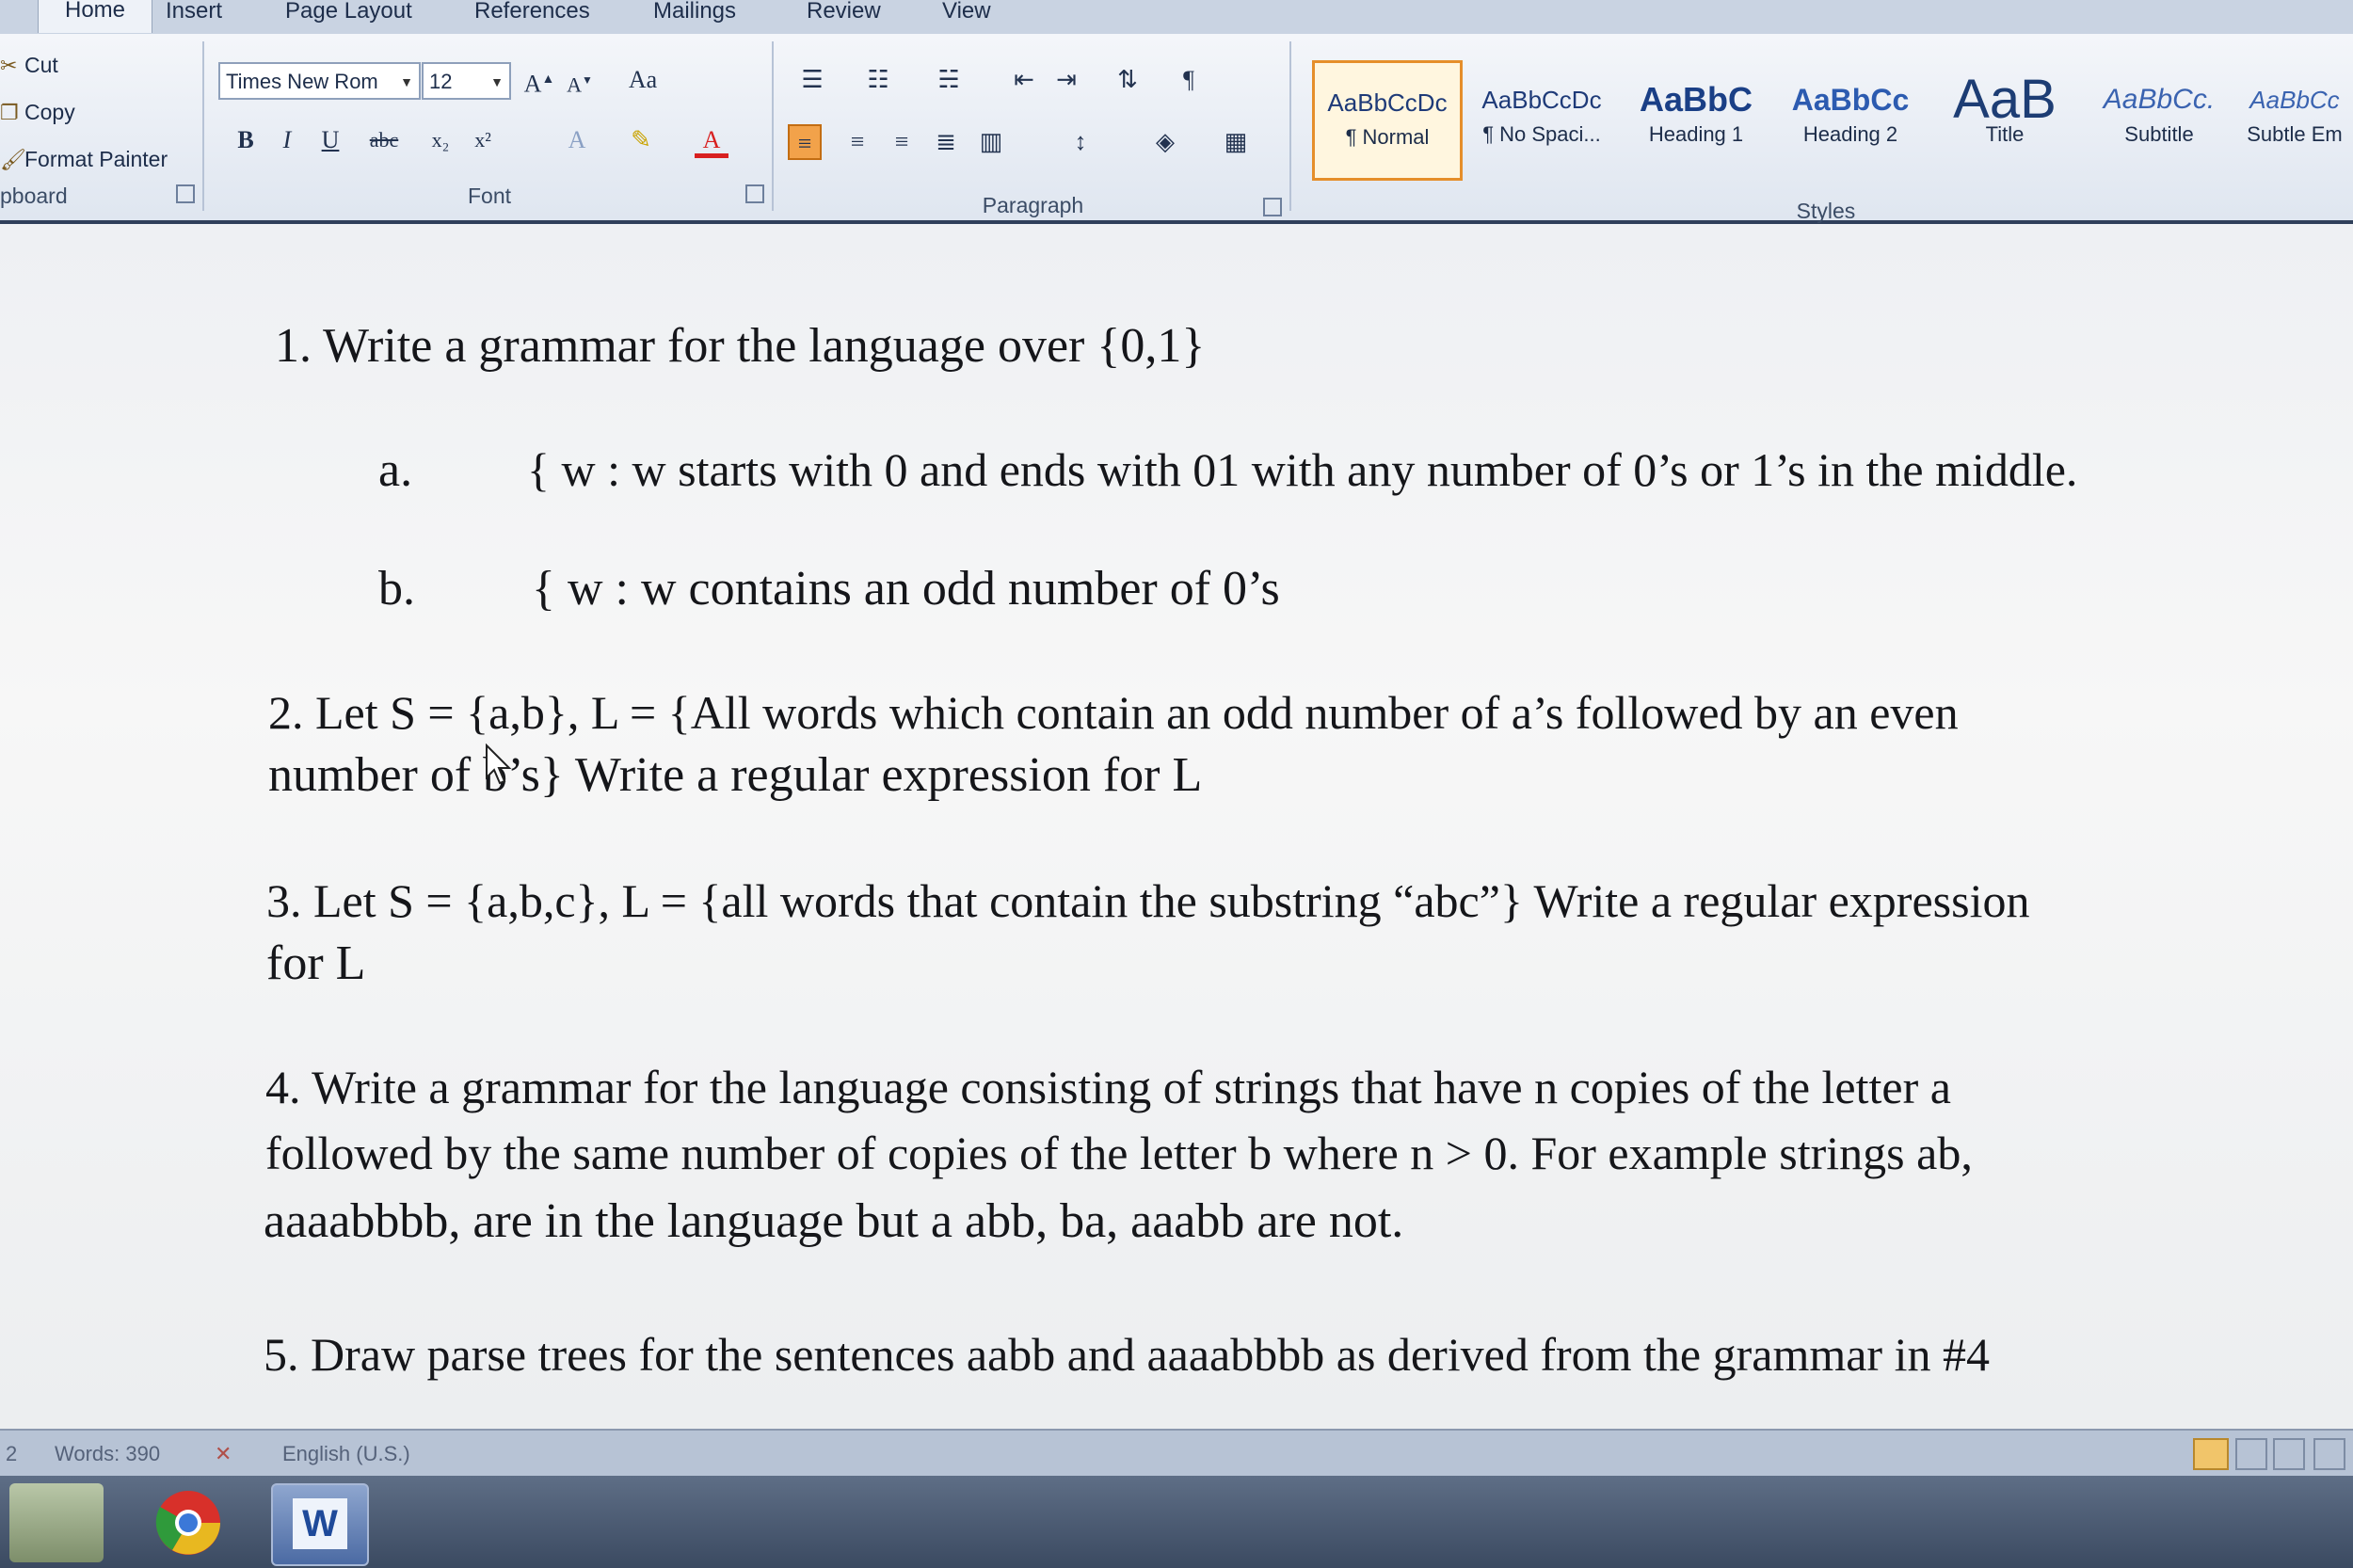 This screenshot has height=1568, width=2353. Describe the element at coordinates (577, 140) in the screenshot. I see `text-effects-icon: A` at that location.